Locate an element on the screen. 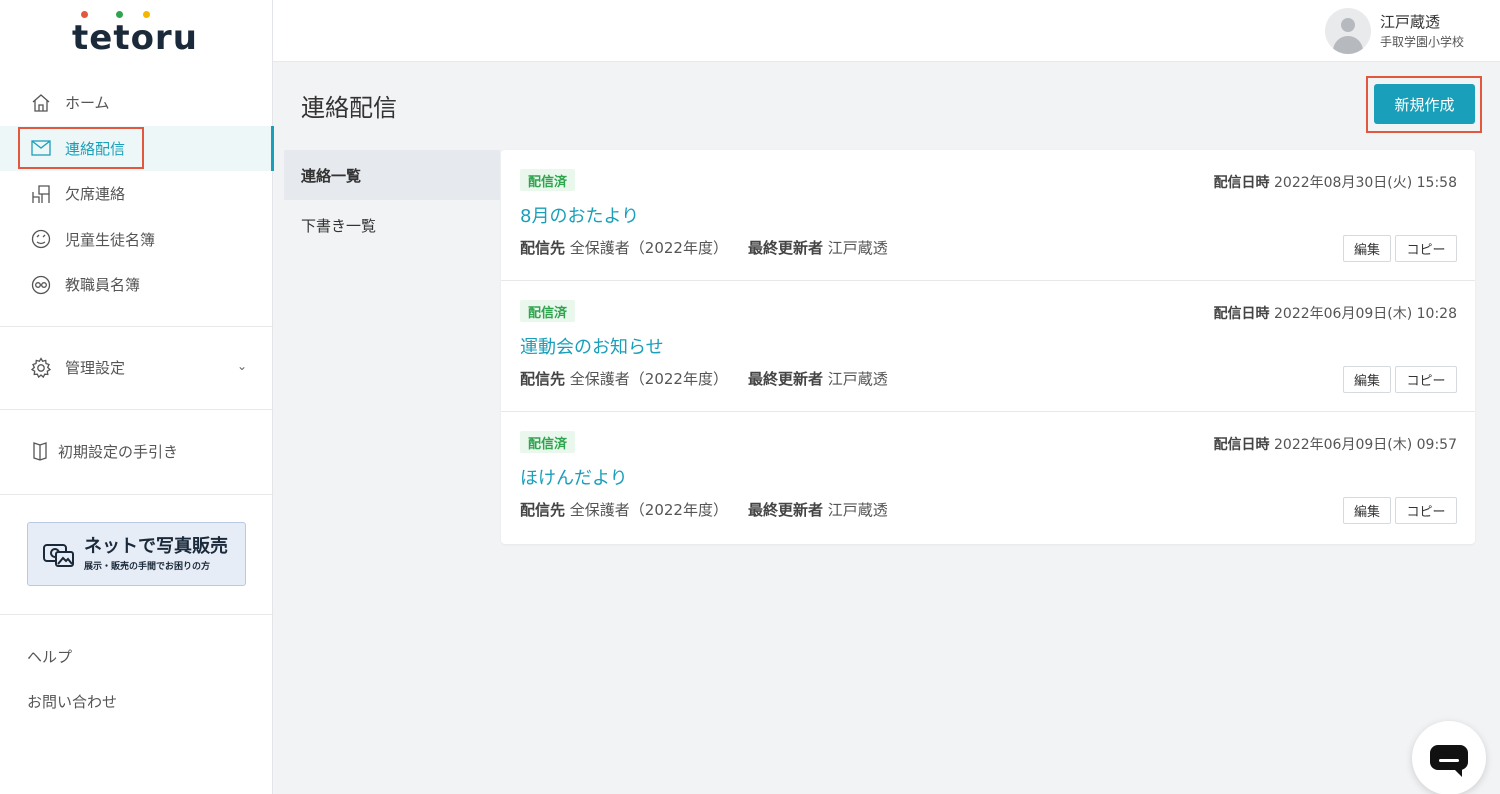 The image size is (1500, 794). page-title: 連絡配信 is located at coordinates (349, 108).